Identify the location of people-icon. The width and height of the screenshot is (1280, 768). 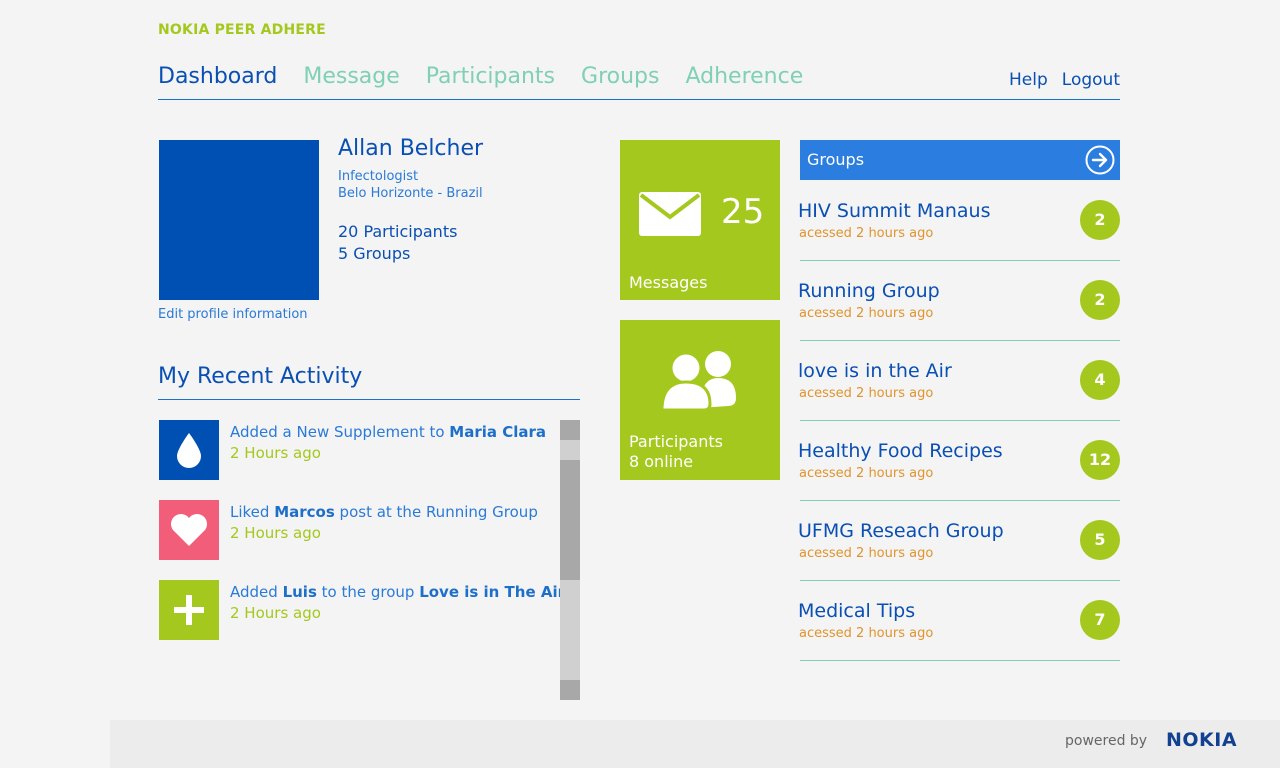
(698, 381).